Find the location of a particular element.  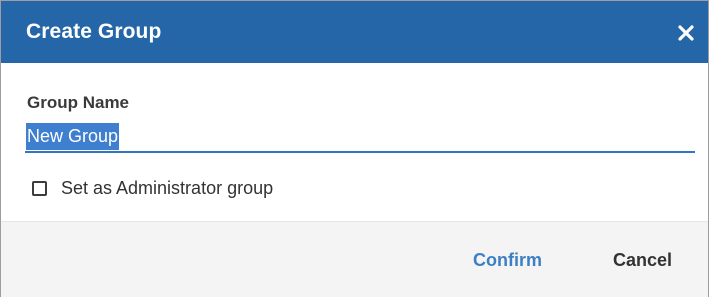

group-name-input is located at coordinates (360, 137).